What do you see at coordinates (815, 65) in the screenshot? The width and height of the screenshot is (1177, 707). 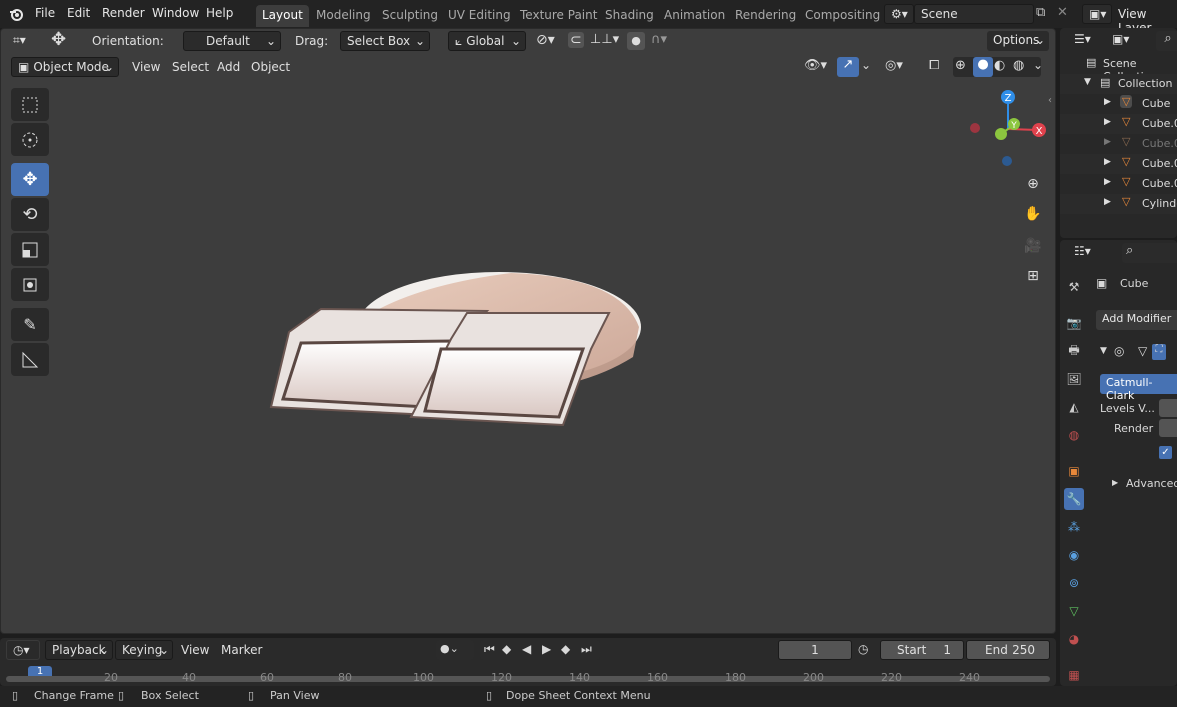 I see `visibility-icon: 👁▾` at bounding box center [815, 65].